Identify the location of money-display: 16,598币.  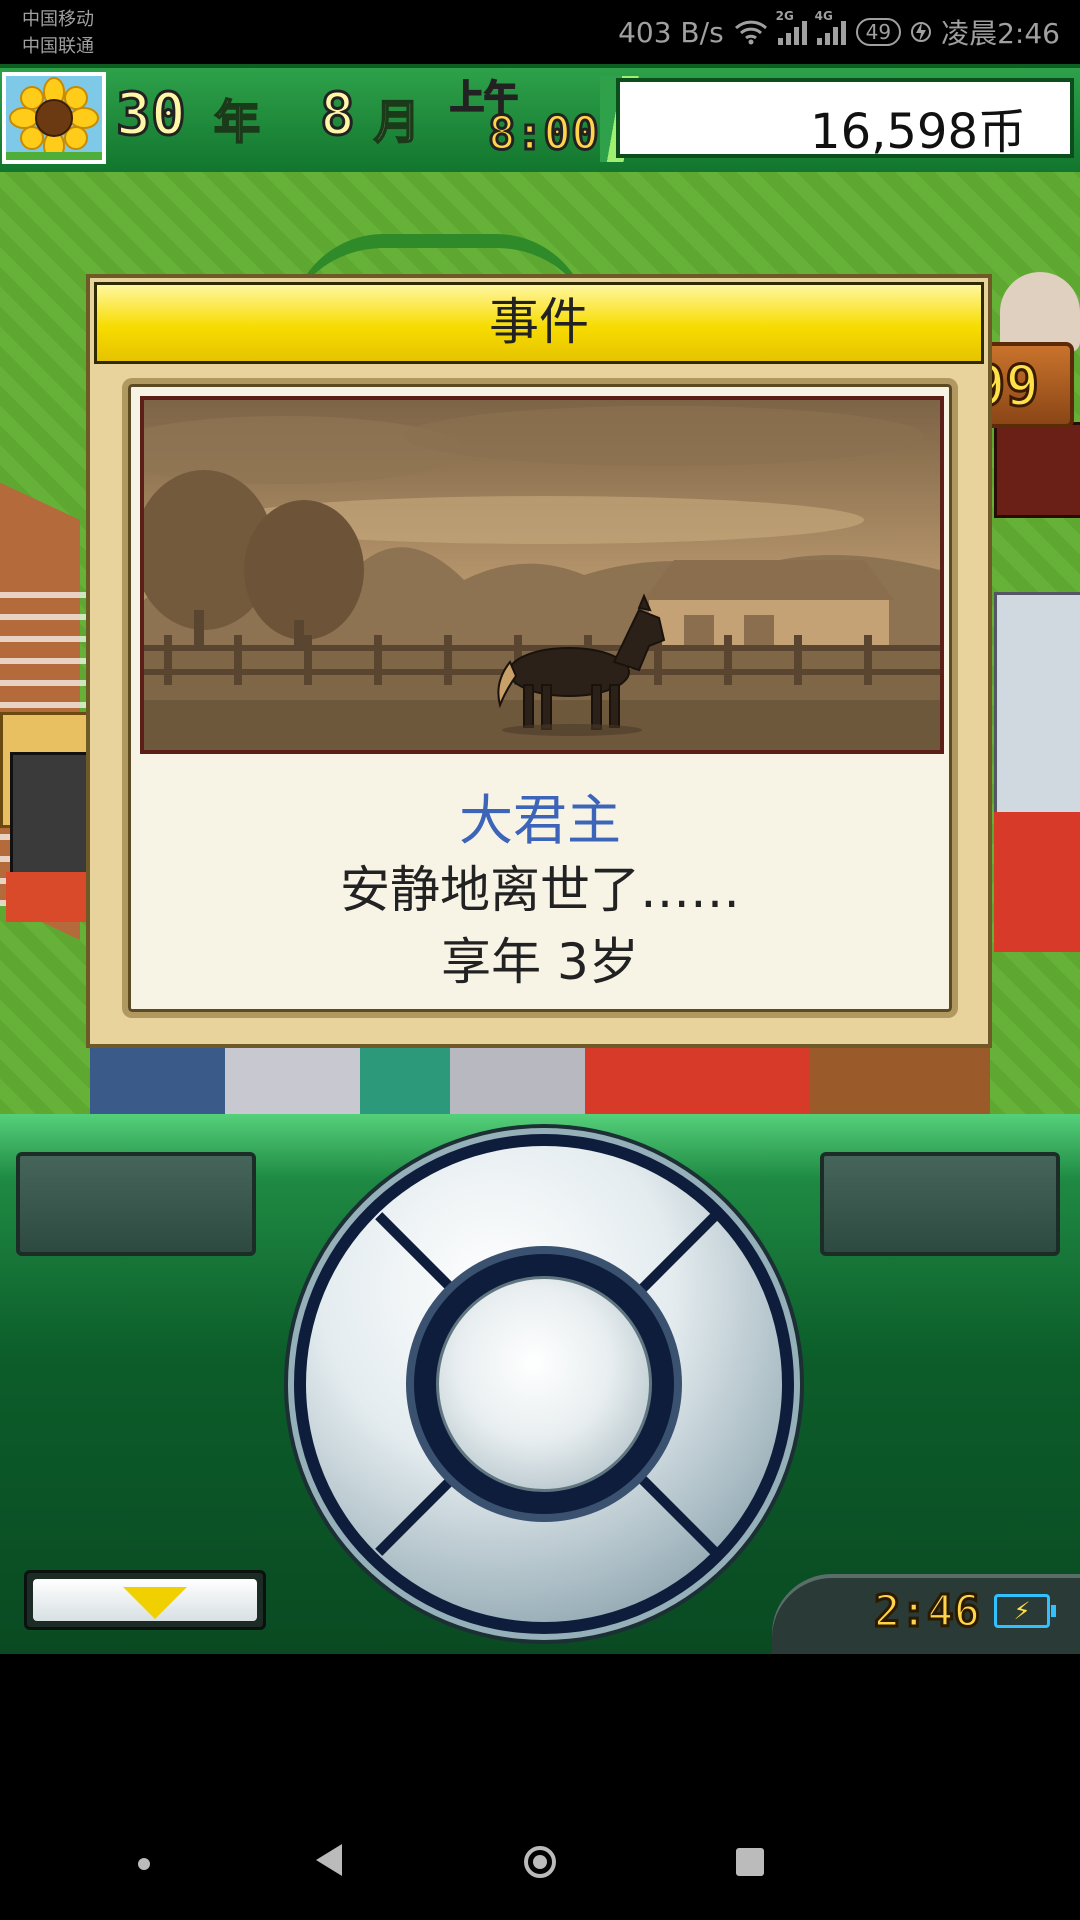
(845, 119).